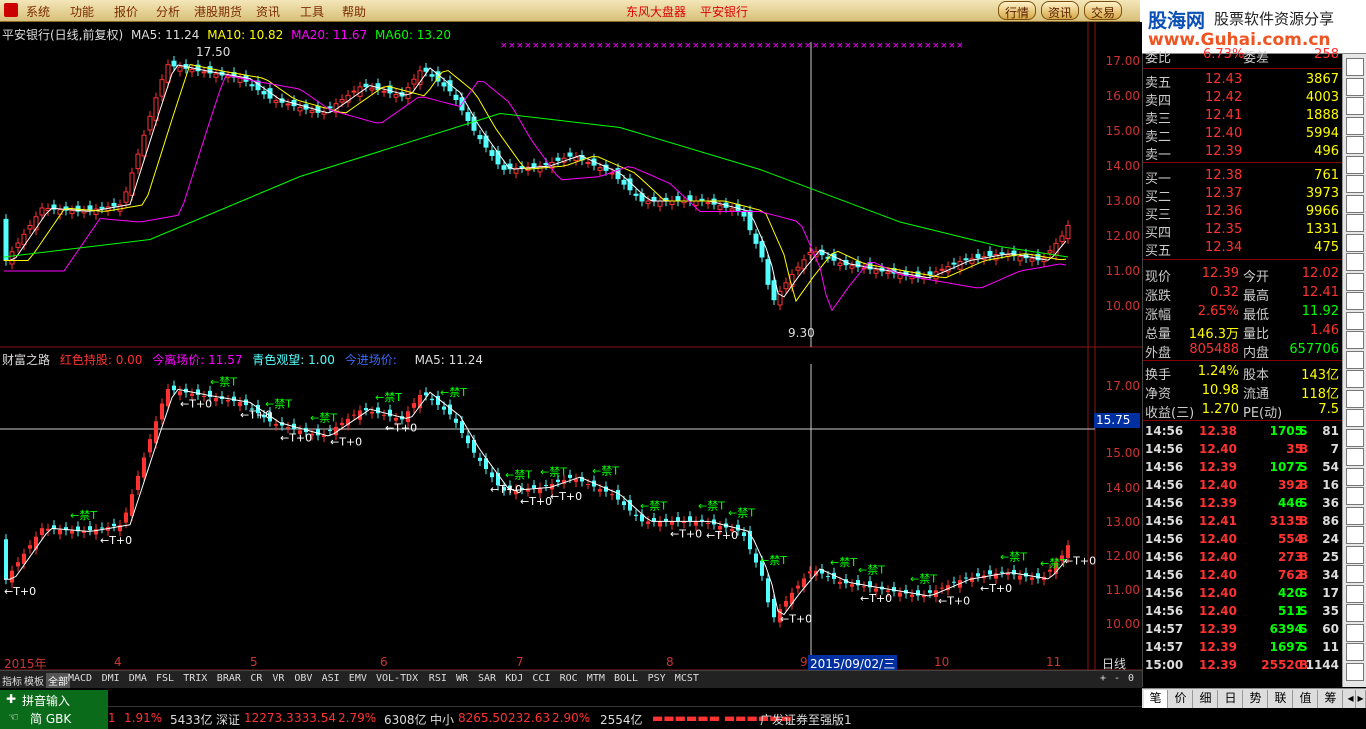 This screenshot has width=1366, height=729. I want to click on indicator-tab: KDJ, so click(514, 678).